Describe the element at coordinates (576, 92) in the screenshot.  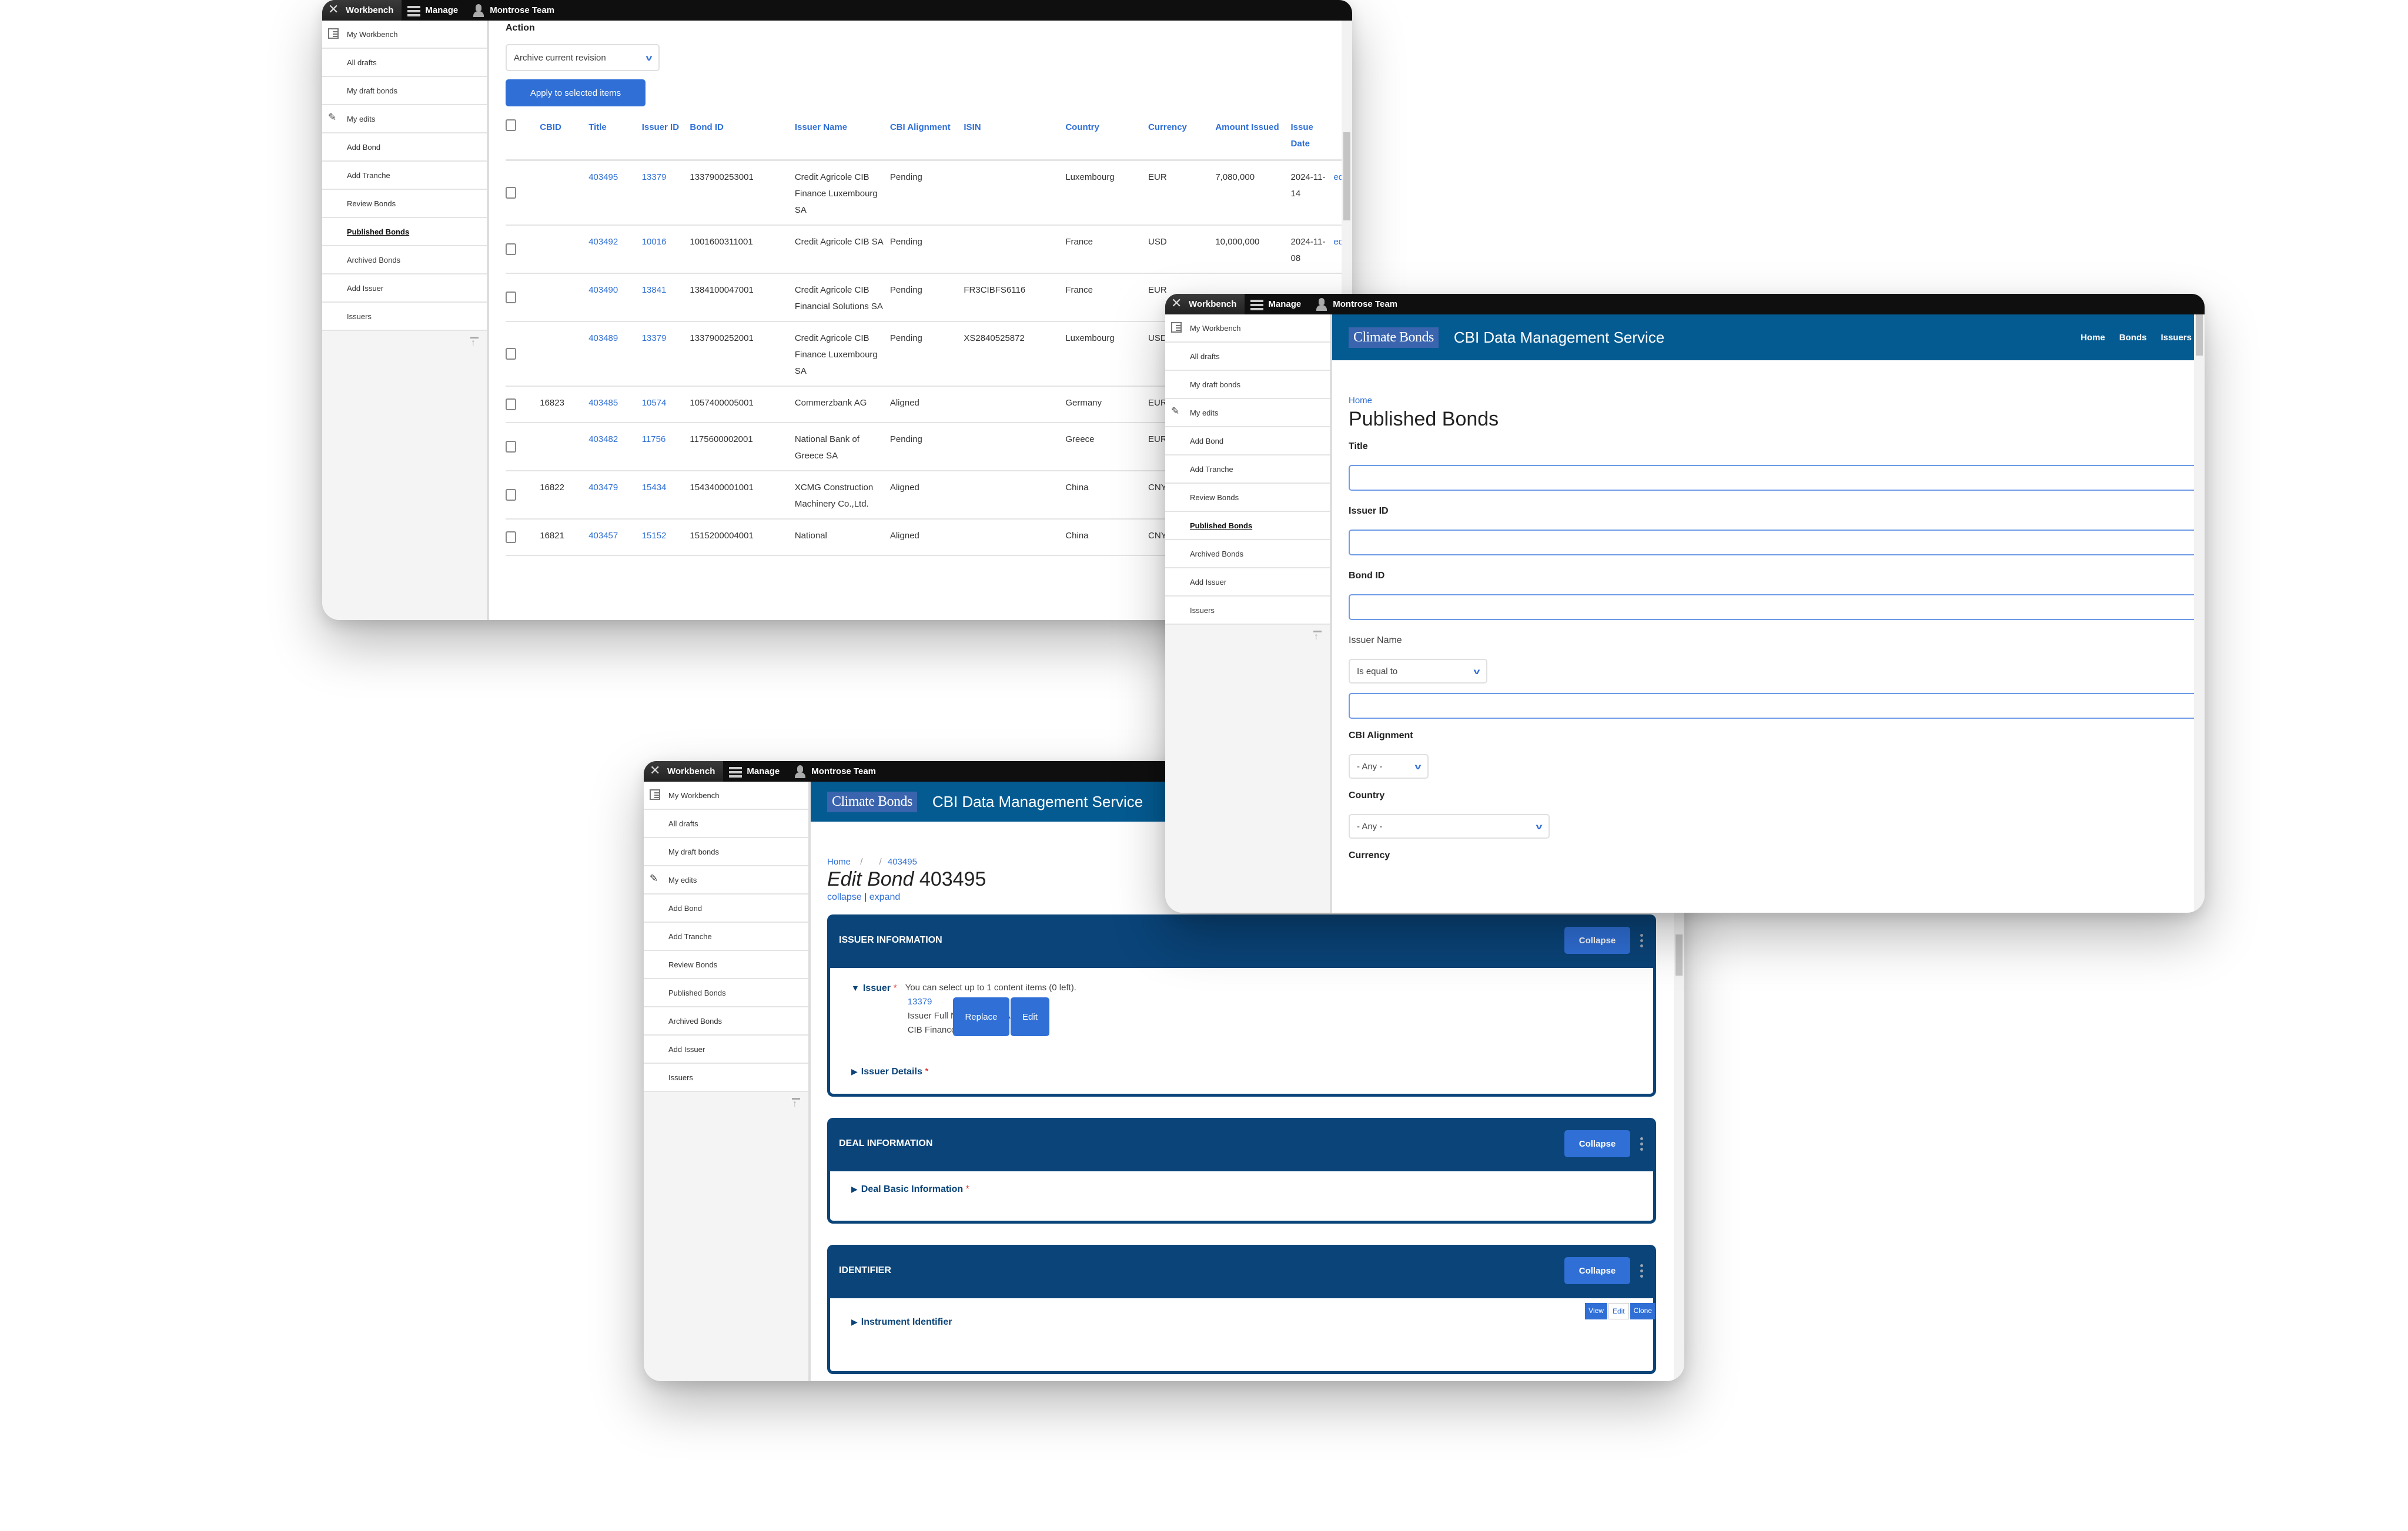
I see `apply-button: Apply to selected items` at that location.